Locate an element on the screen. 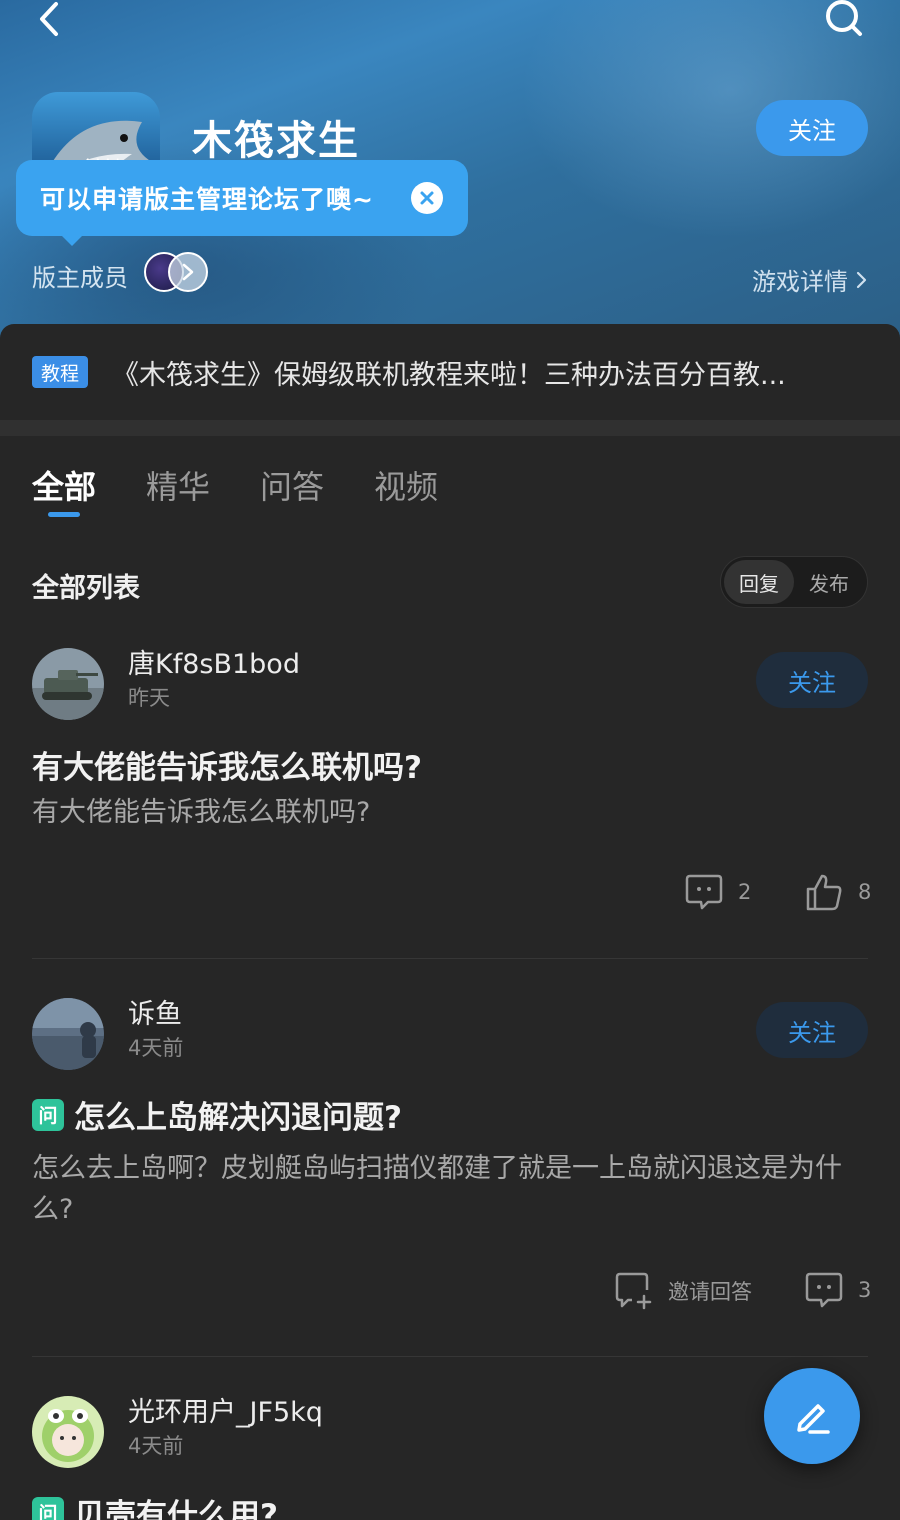 Image resolution: width=900 pixels, height=1520 pixels. game-detail-label: 游戏详情 is located at coordinates (800, 282).